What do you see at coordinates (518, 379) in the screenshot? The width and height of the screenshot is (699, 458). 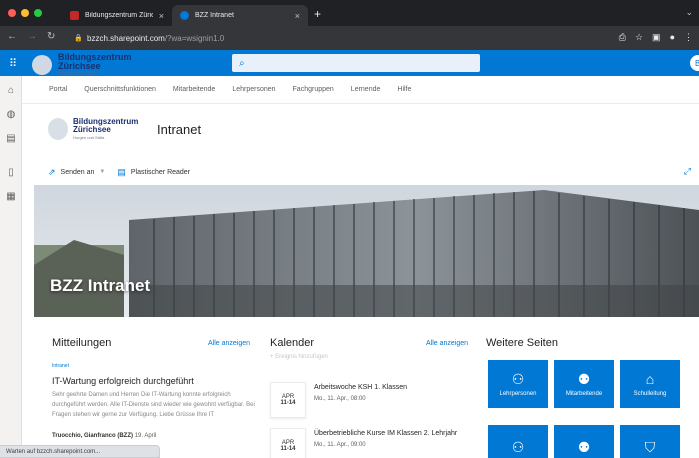 I see `people-teach-icon: ⚇` at bounding box center [518, 379].